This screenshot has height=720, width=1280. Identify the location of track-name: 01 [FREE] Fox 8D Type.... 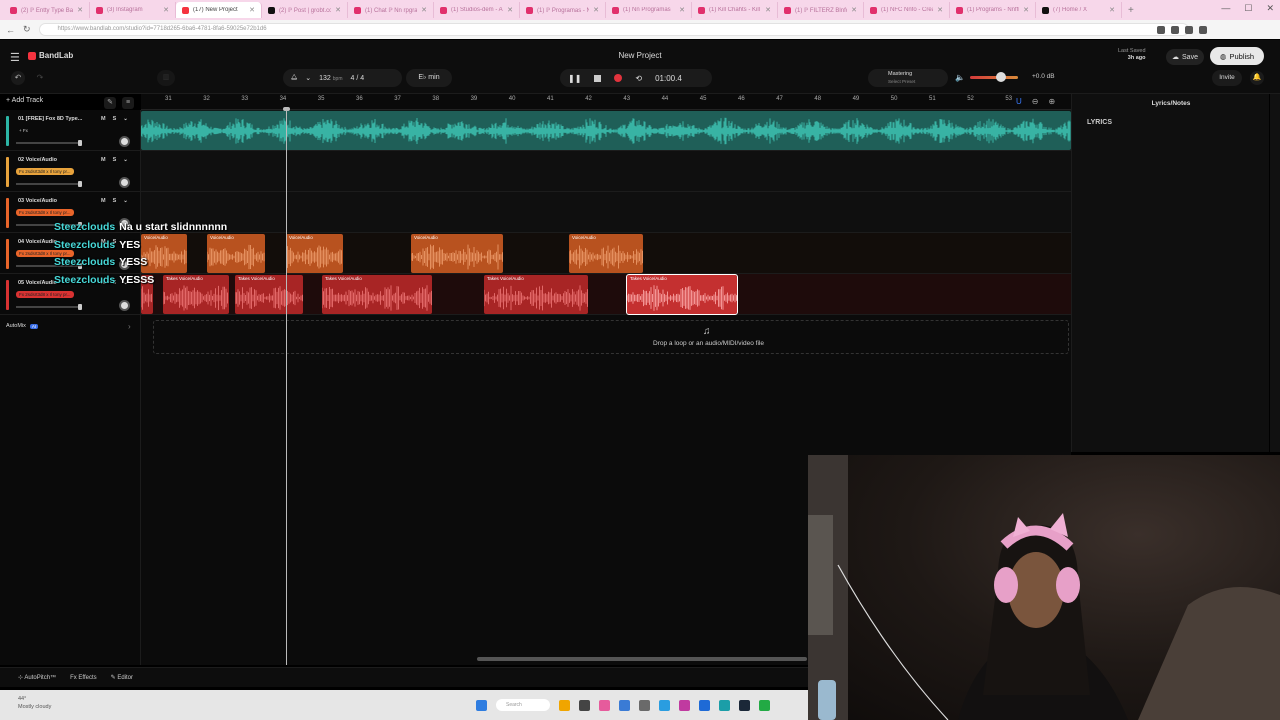
(50, 119).